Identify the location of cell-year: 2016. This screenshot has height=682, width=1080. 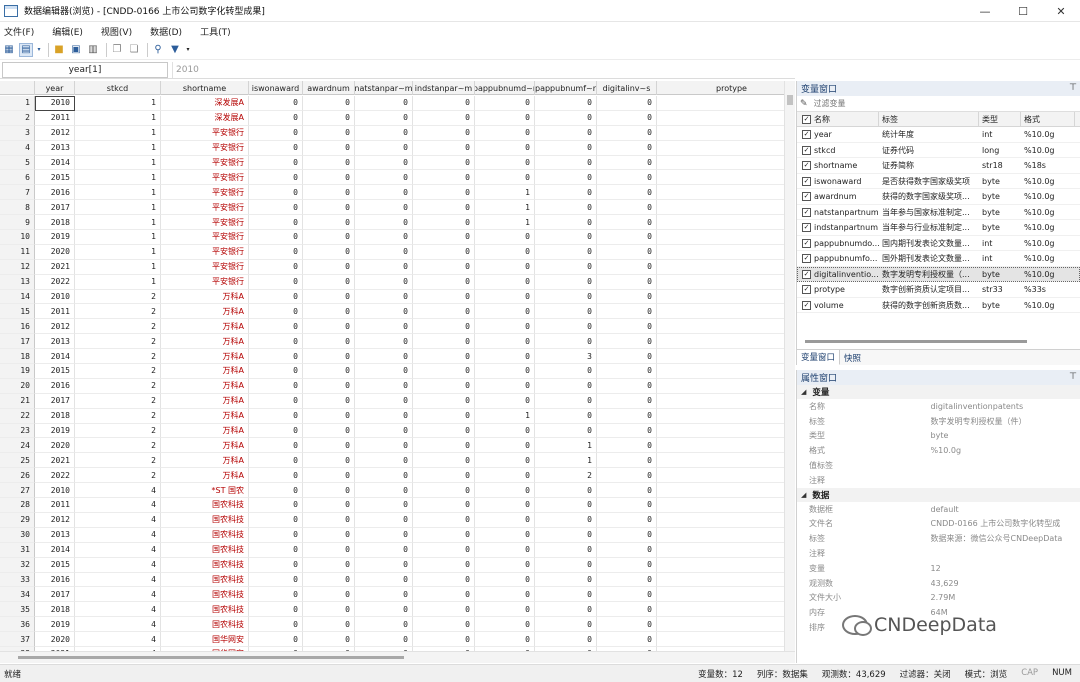
(55, 580).